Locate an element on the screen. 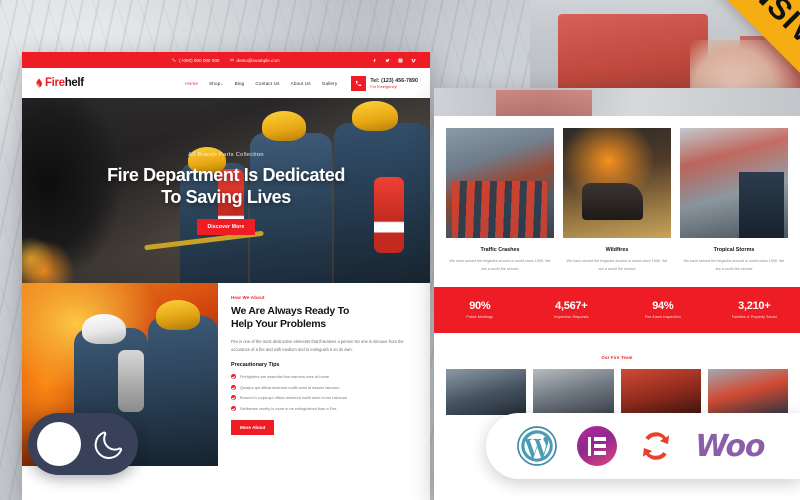 The height and width of the screenshot is (500, 800). hero-title-line-1: Fire Department Is Dedicated is located at coordinates (226, 175).